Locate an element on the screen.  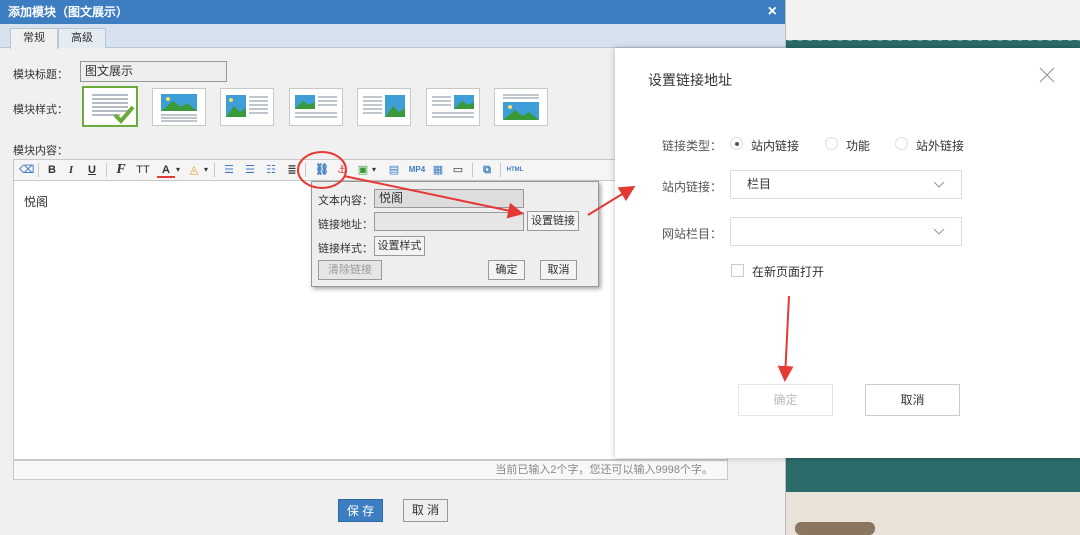
image-top-layout-icon is located at coordinates (179, 108).